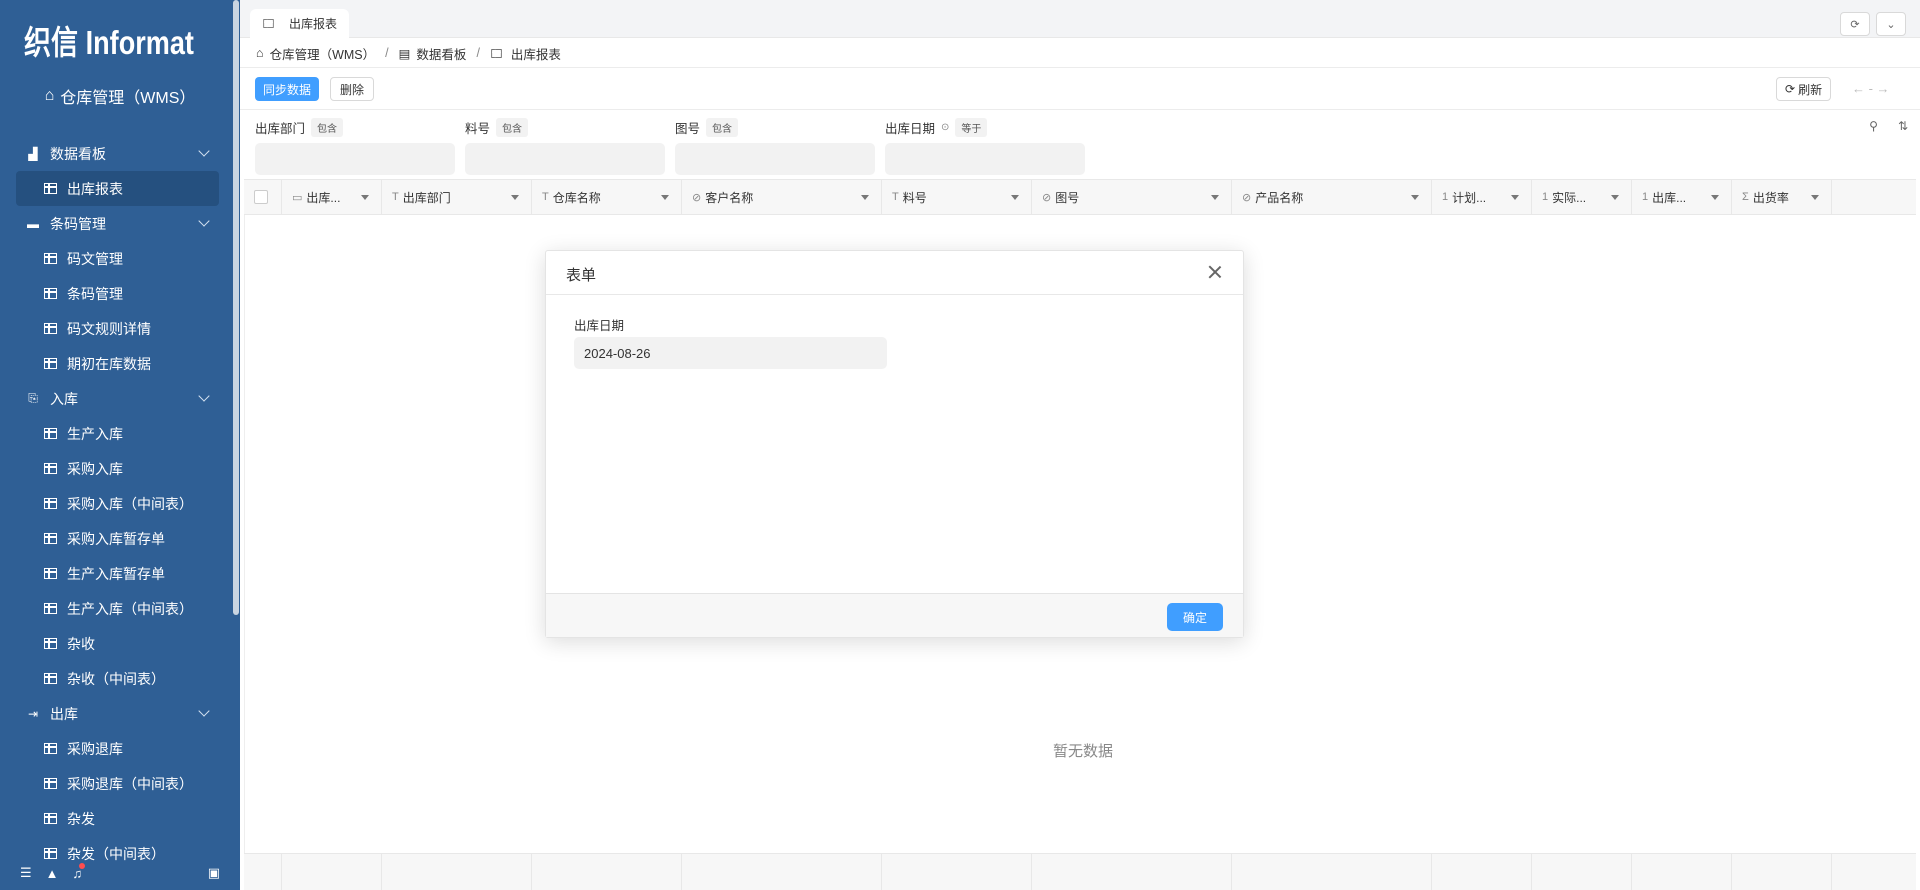  Describe the element at coordinates (130, 608) in the screenshot. I see `sidebar-item-label: 生产入库（中间表）` at that location.